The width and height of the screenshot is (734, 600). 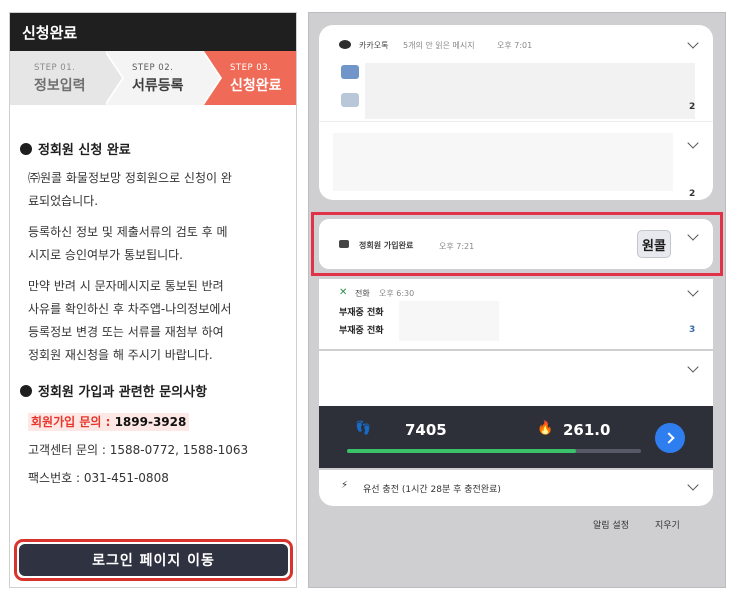 I want to click on chevron-right-icon, so click(x=668, y=438).